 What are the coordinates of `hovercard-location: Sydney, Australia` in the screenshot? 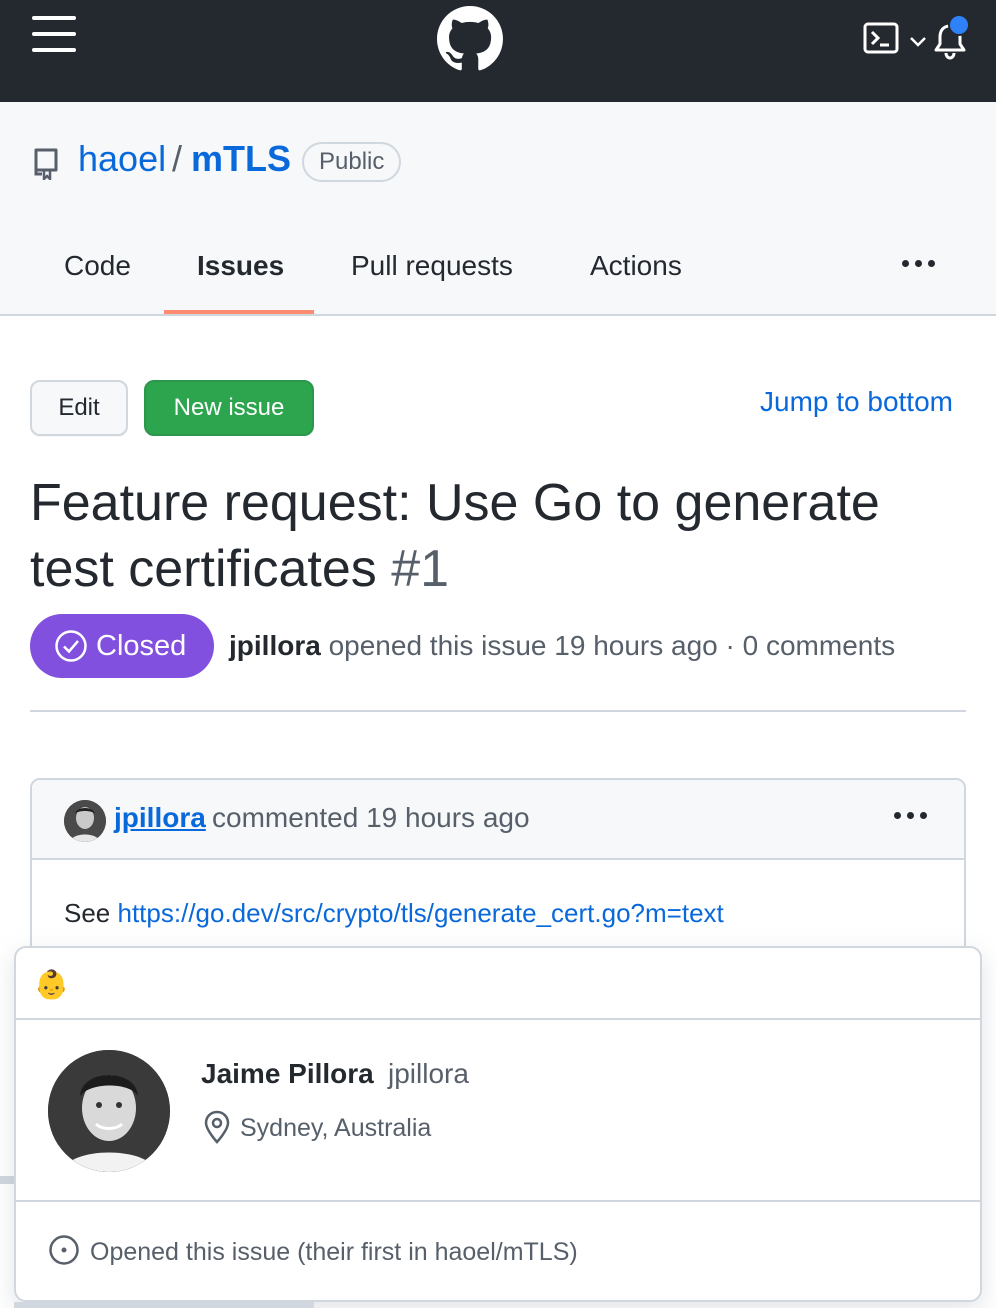 It's located at (336, 1128).